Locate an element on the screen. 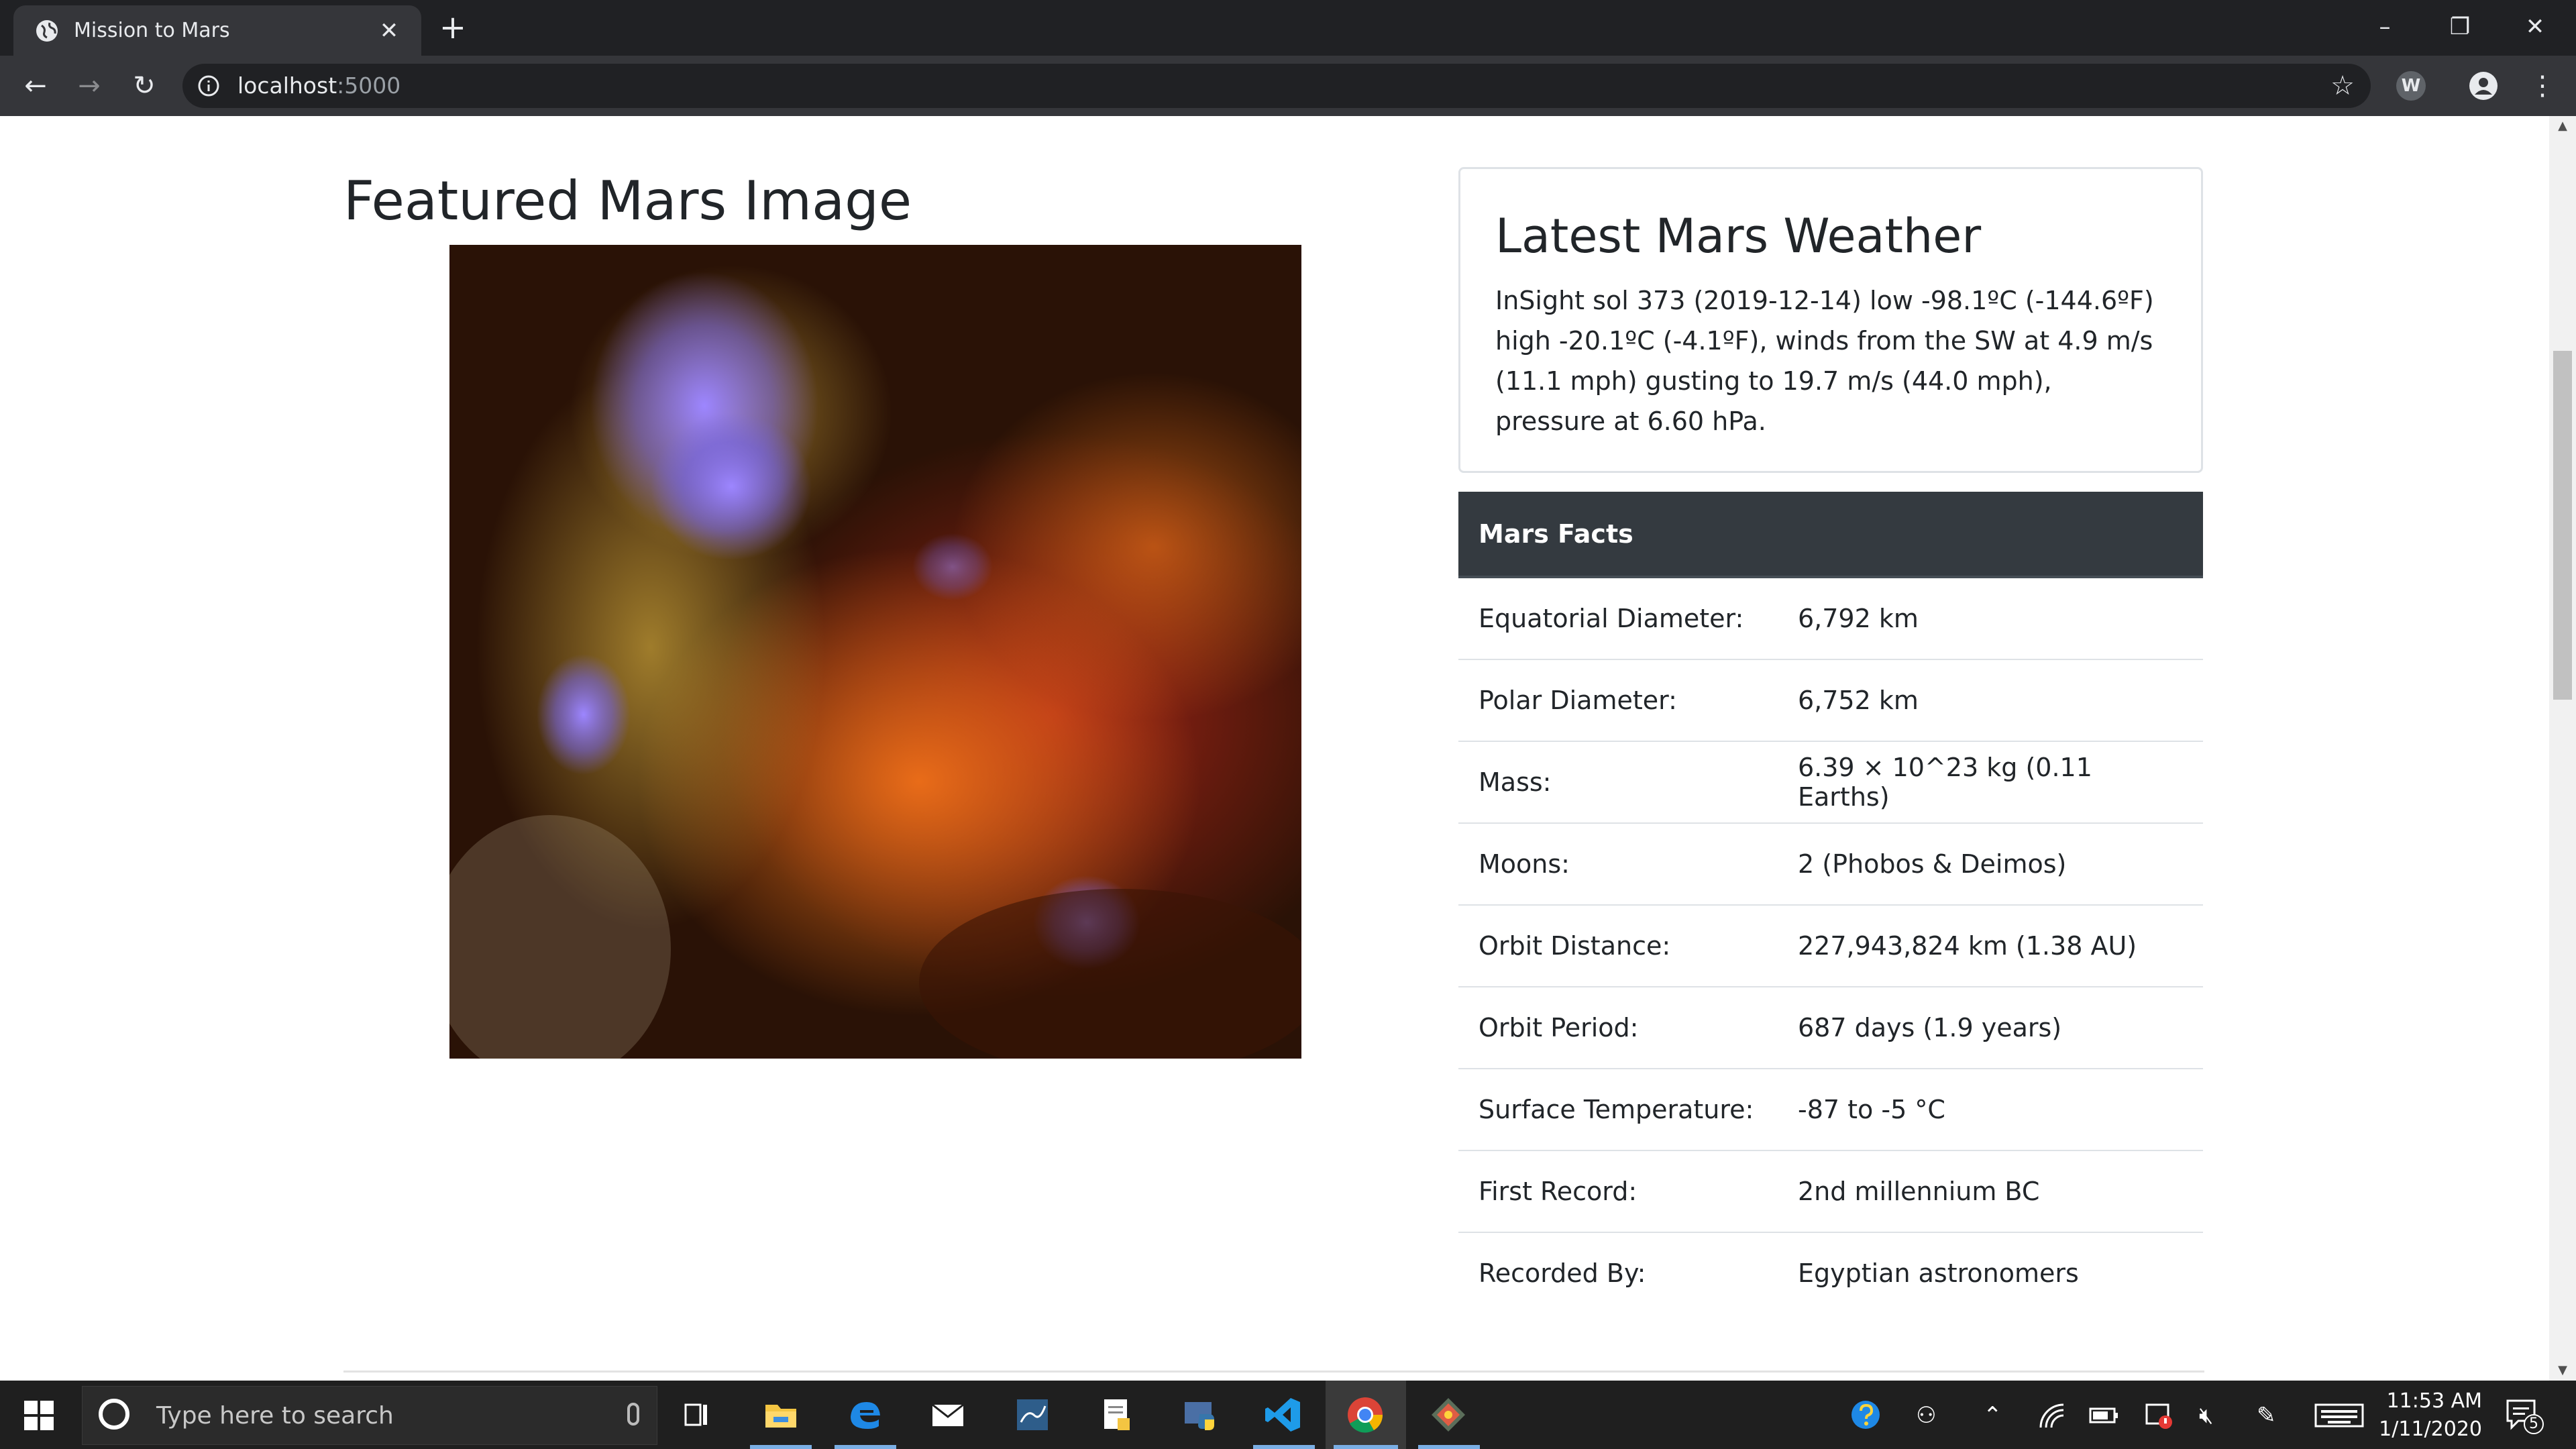  security-alert-icon is located at coordinates (2159, 1415).